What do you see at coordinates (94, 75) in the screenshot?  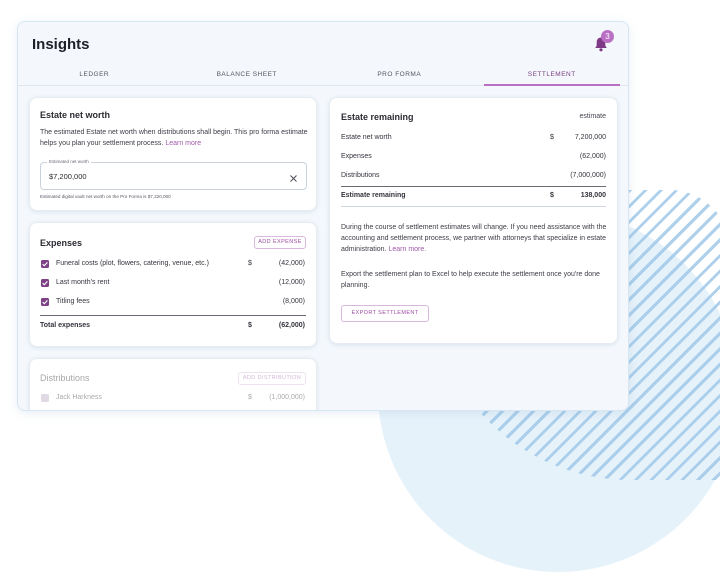 I see `tab-ledger: LEDGER` at bounding box center [94, 75].